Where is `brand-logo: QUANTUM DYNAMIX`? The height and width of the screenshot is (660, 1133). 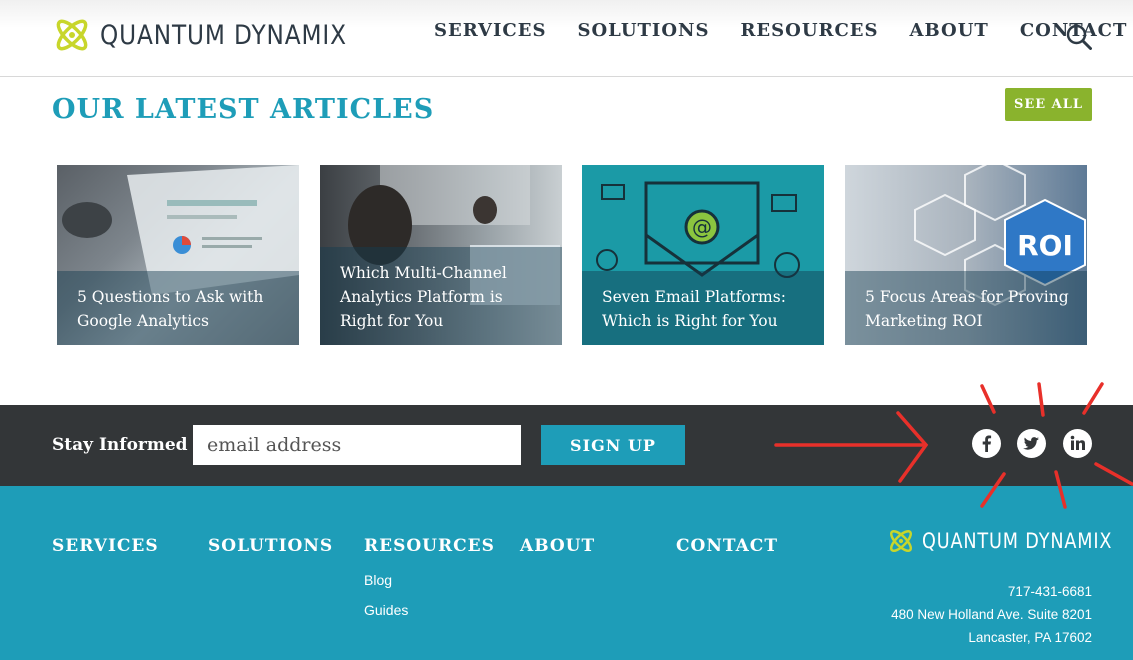 brand-logo: QUANTUM DYNAMIX is located at coordinates (219, 35).